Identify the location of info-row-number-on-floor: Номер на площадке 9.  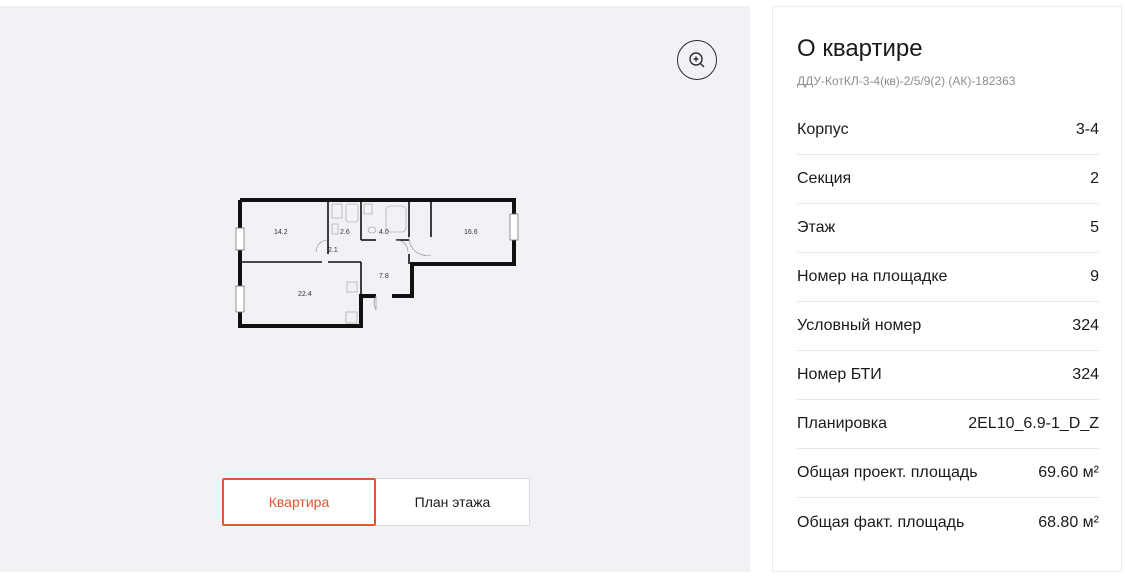
(948, 277).